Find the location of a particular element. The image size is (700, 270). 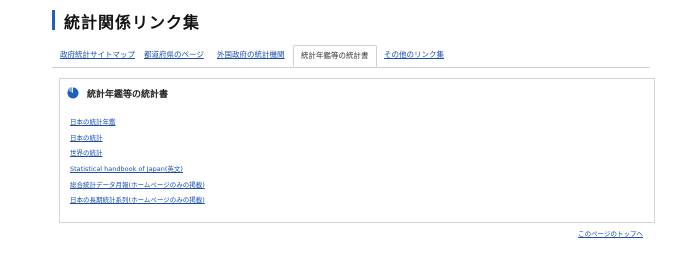

title-accent-bar is located at coordinates (53, 20).